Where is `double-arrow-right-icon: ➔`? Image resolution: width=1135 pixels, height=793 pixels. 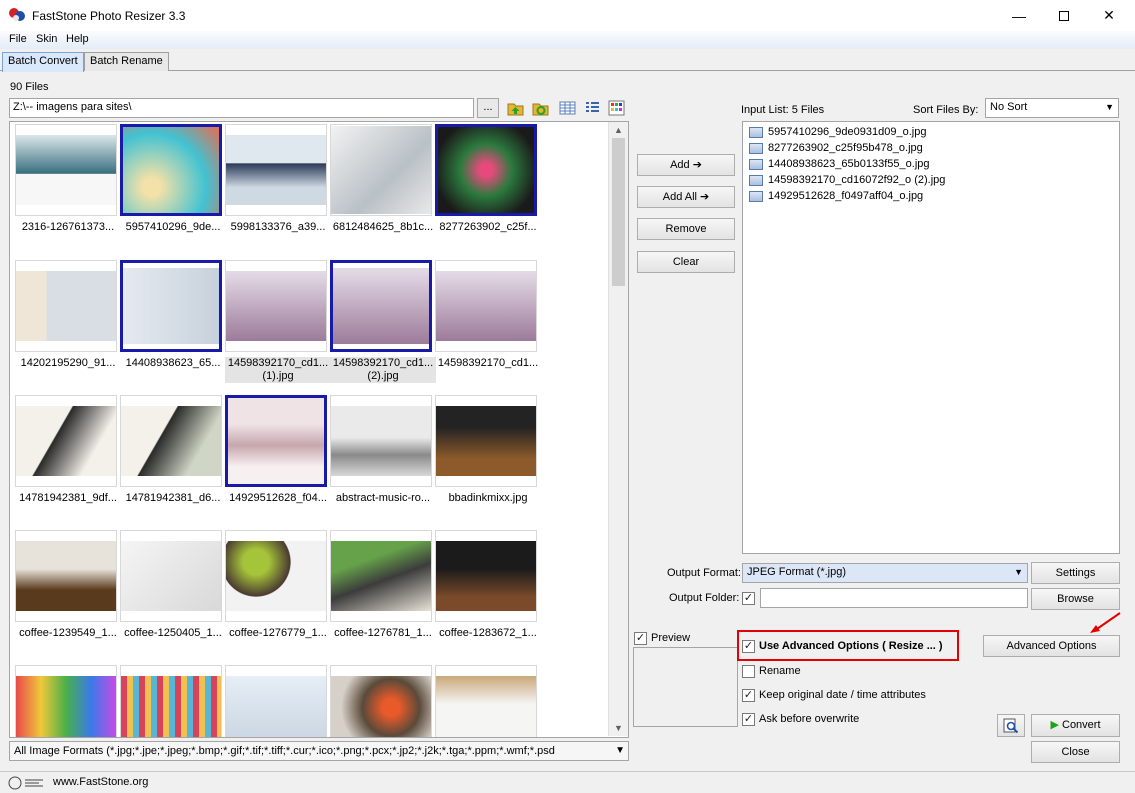 double-arrow-right-icon: ➔ is located at coordinates (705, 197).